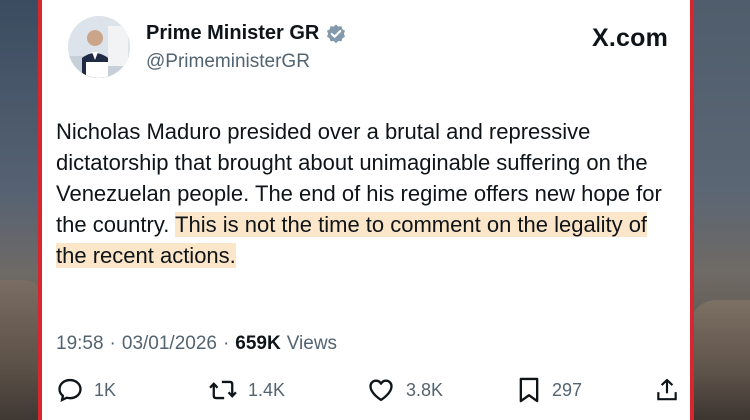 This screenshot has width=750, height=420. Describe the element at coordinates (267, 389) in the screenshot. I see `repost-count: 1.4K` at that location.